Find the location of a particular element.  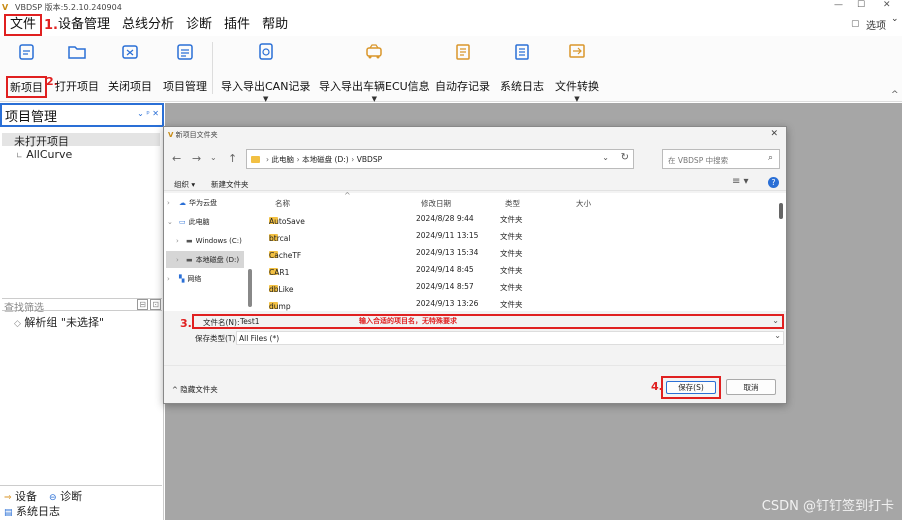

savetype-dropdown-icon: ⌄ is located at coordinates (777, 335).